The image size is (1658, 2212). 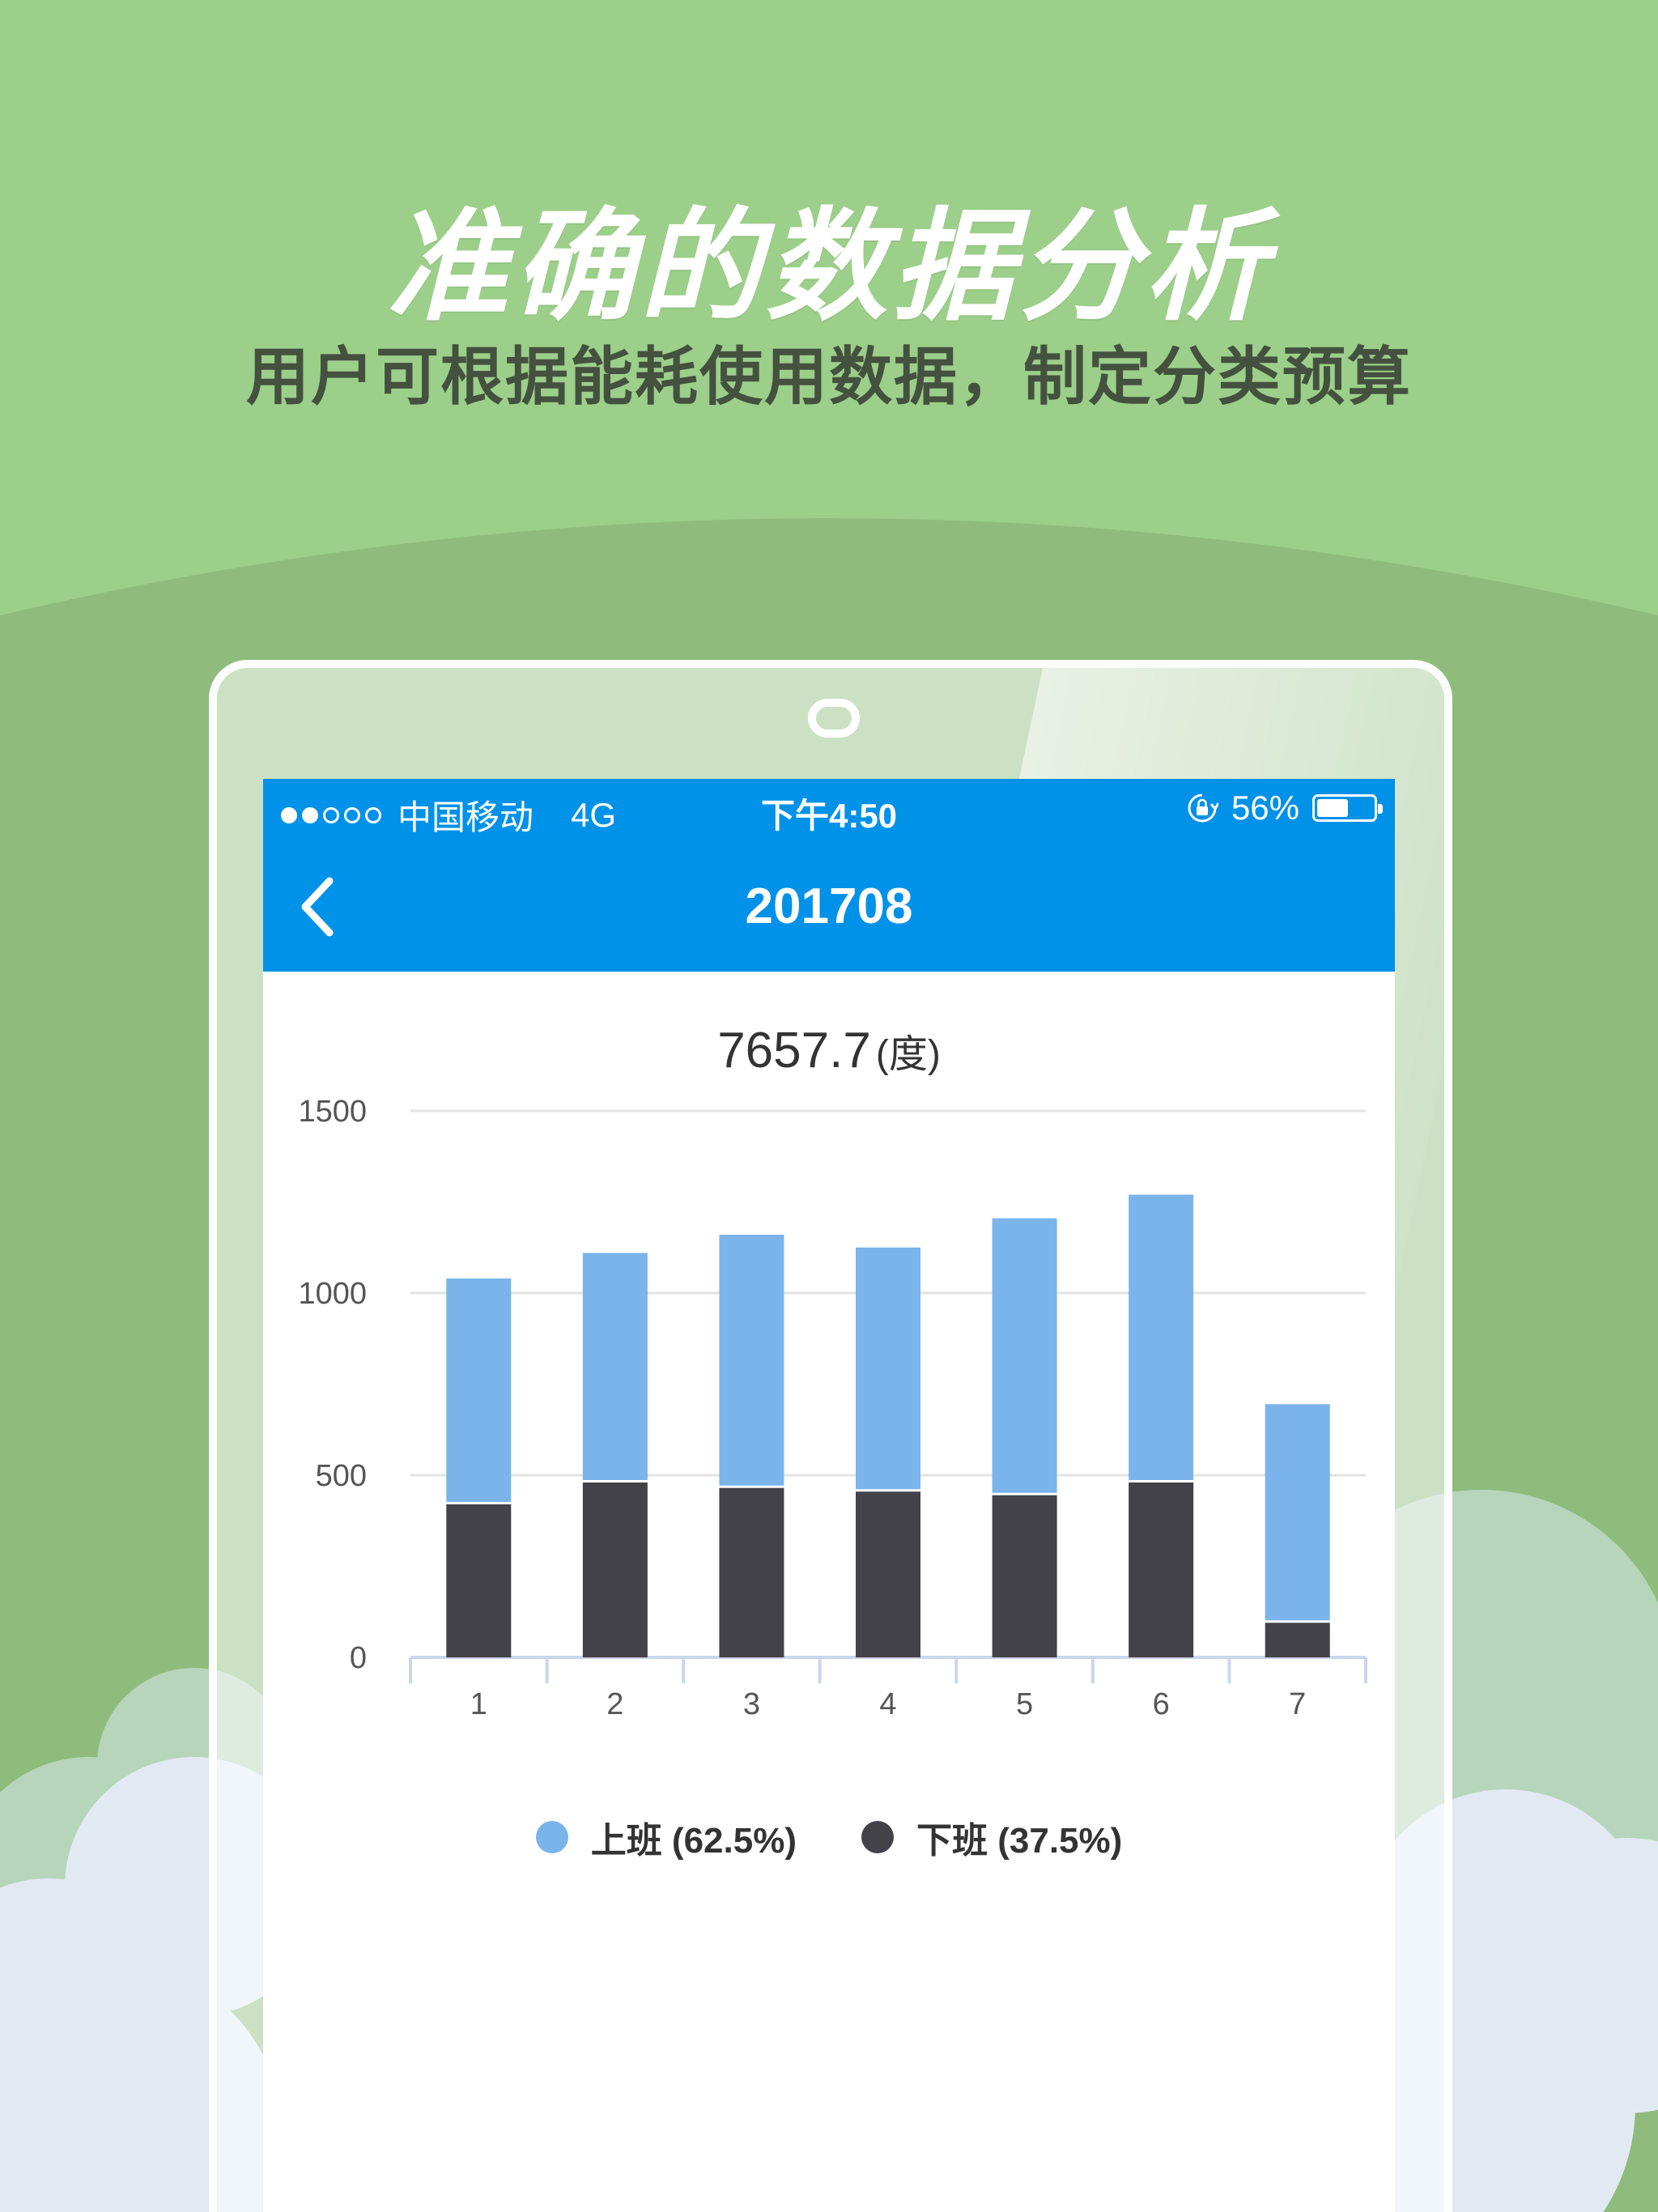 I want to click on total-unit: (度), so click(x=908, y=1054).